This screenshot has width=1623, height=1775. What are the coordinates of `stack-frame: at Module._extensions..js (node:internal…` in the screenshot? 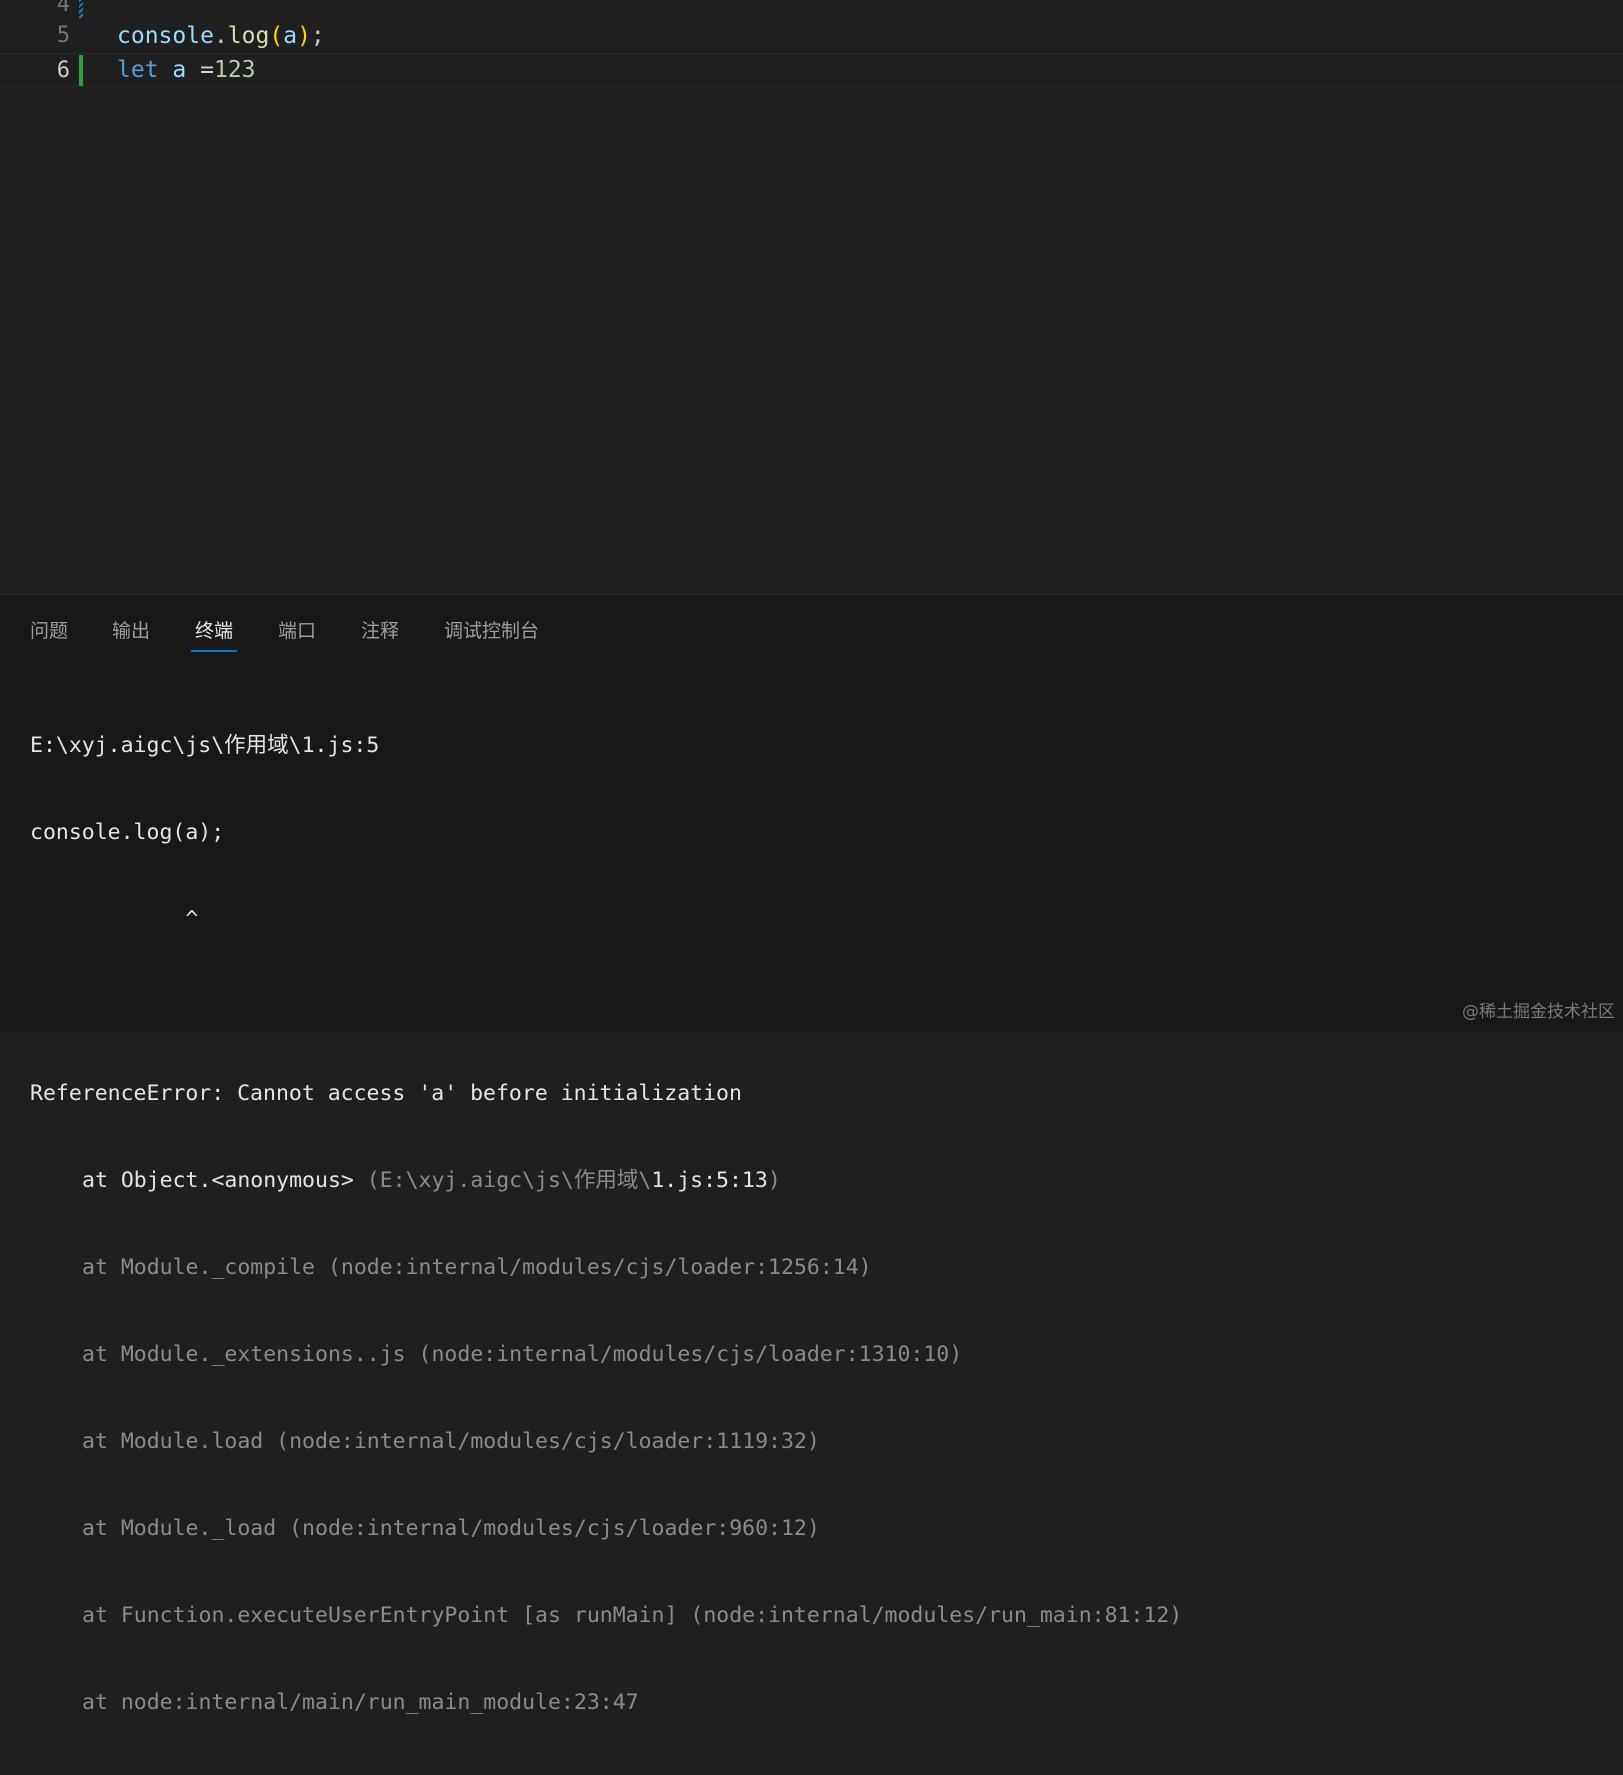 It's located at (522, 1354).